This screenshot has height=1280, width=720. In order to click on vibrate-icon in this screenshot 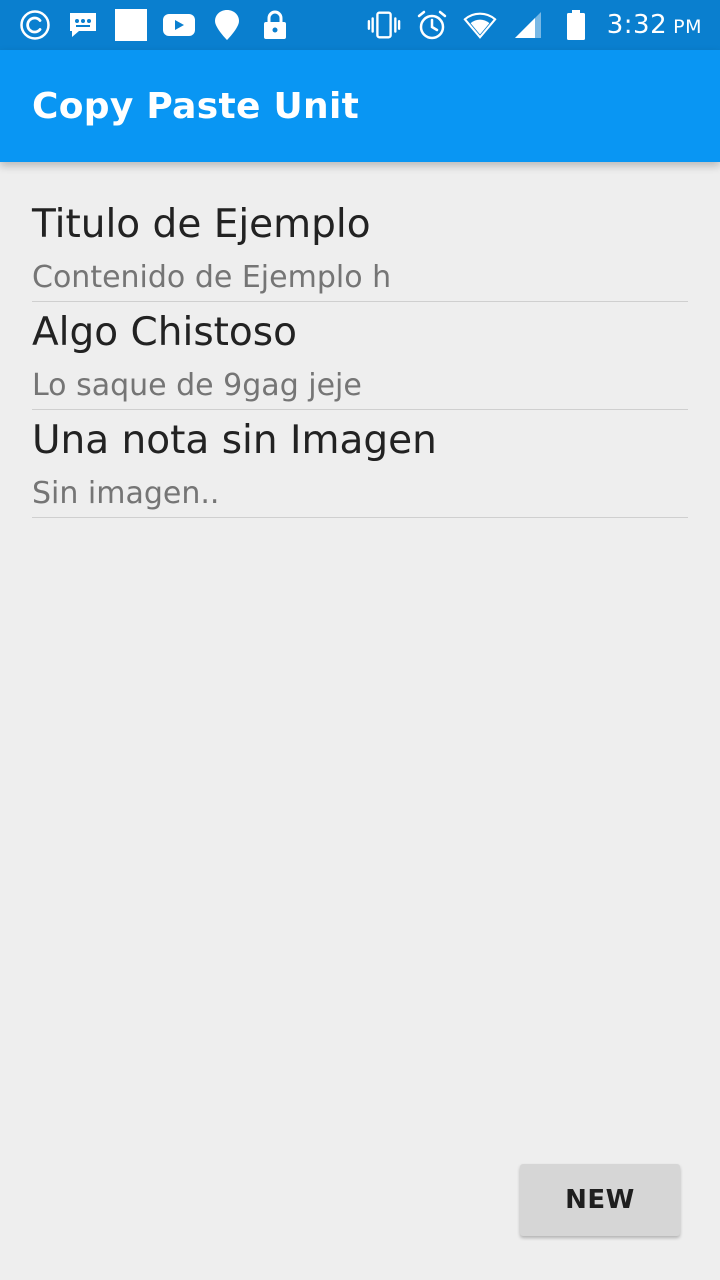, I will do `click(384, 25)`.